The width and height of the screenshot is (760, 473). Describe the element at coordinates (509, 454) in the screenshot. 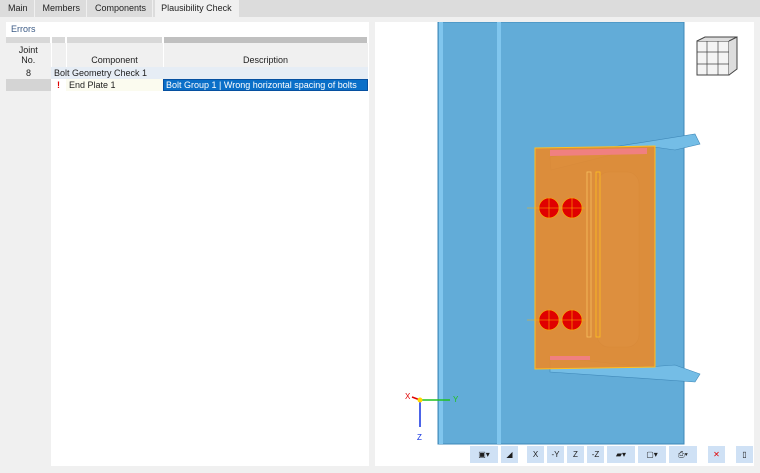

I see `render-options-button: ◢` at that location.